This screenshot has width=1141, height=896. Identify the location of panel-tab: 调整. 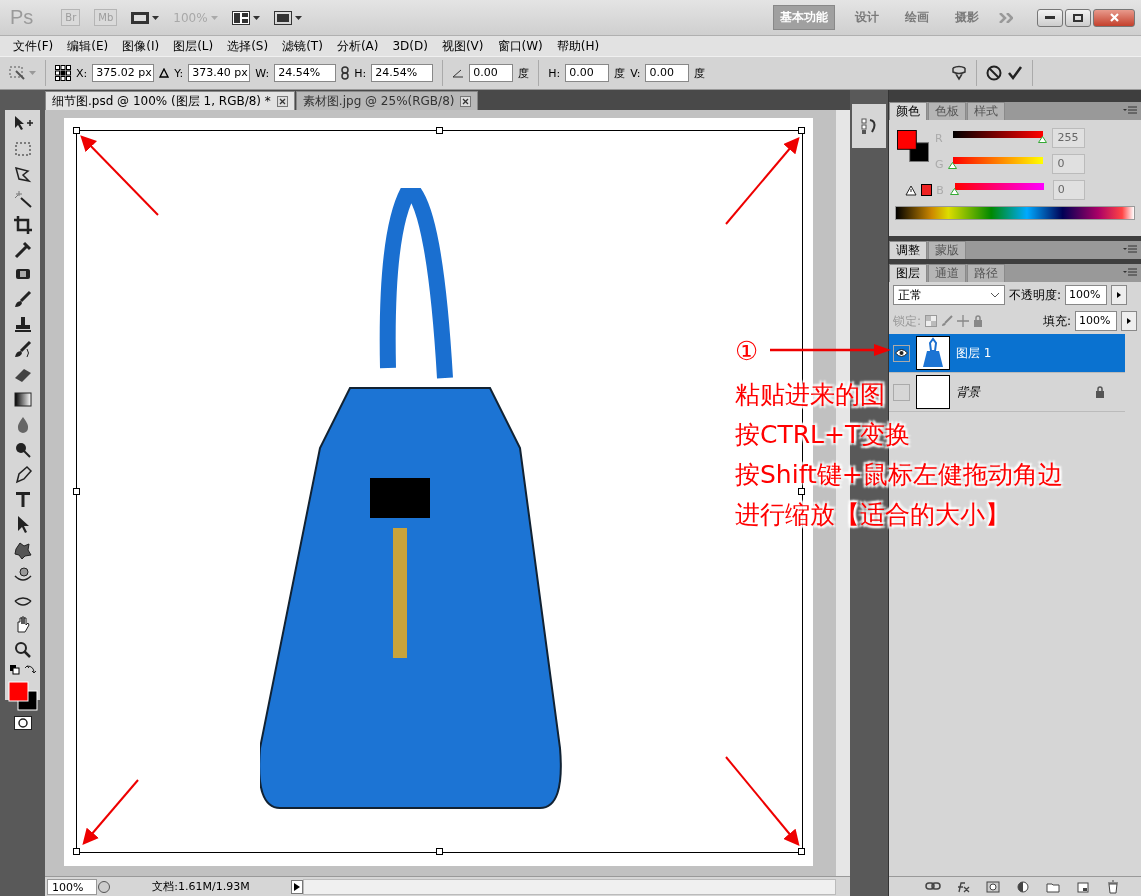
(908, 250).